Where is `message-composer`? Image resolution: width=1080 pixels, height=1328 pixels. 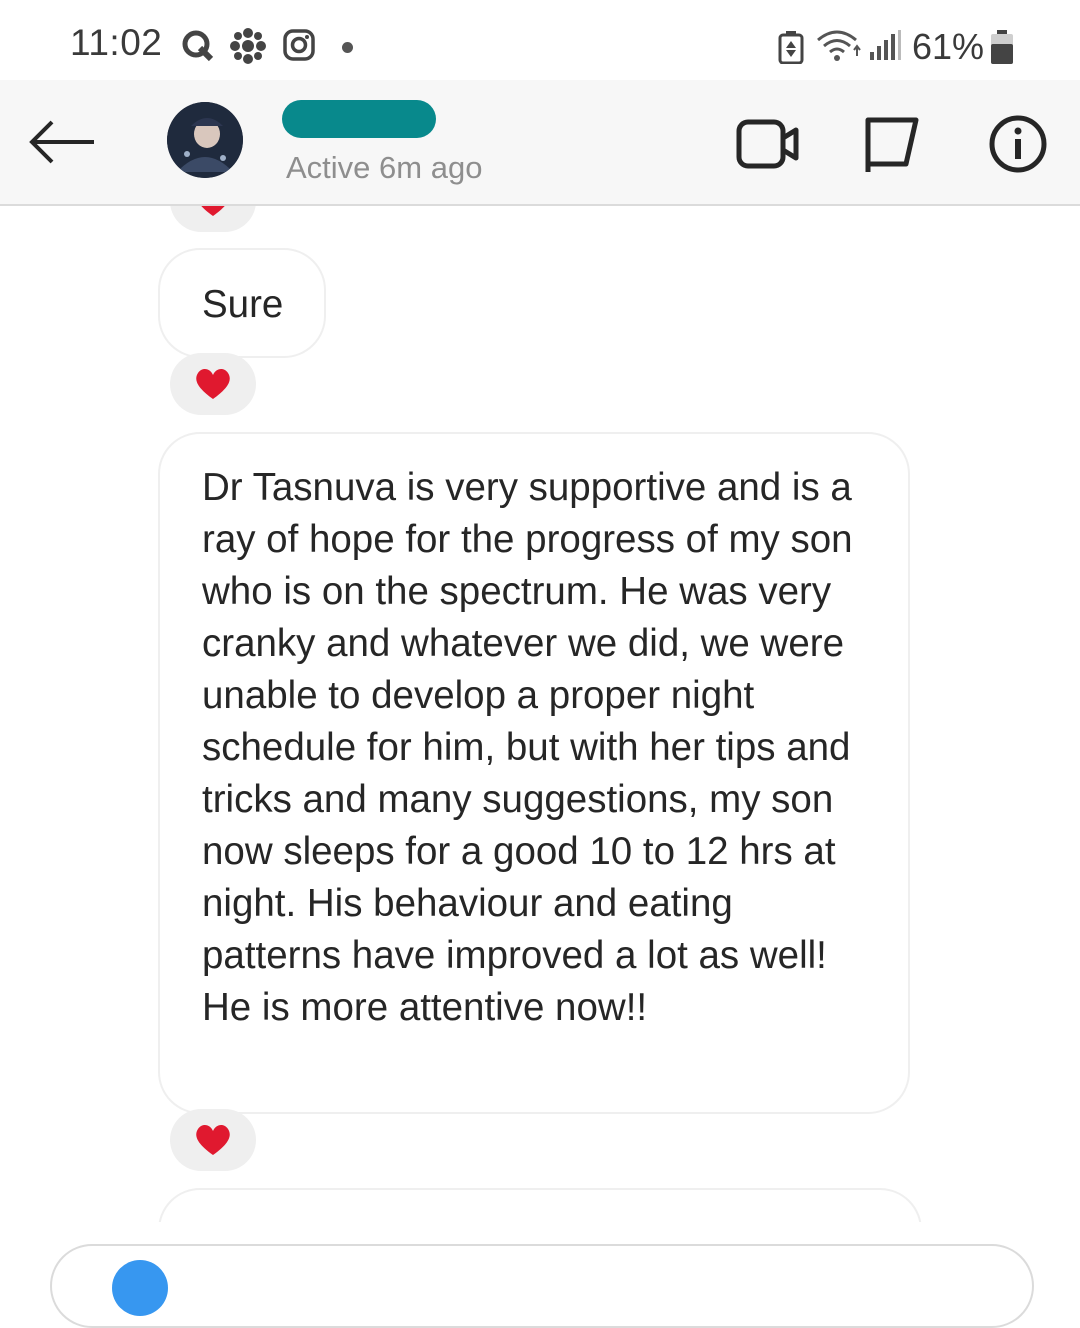 message-composer is located at coordinates (542, 1286).